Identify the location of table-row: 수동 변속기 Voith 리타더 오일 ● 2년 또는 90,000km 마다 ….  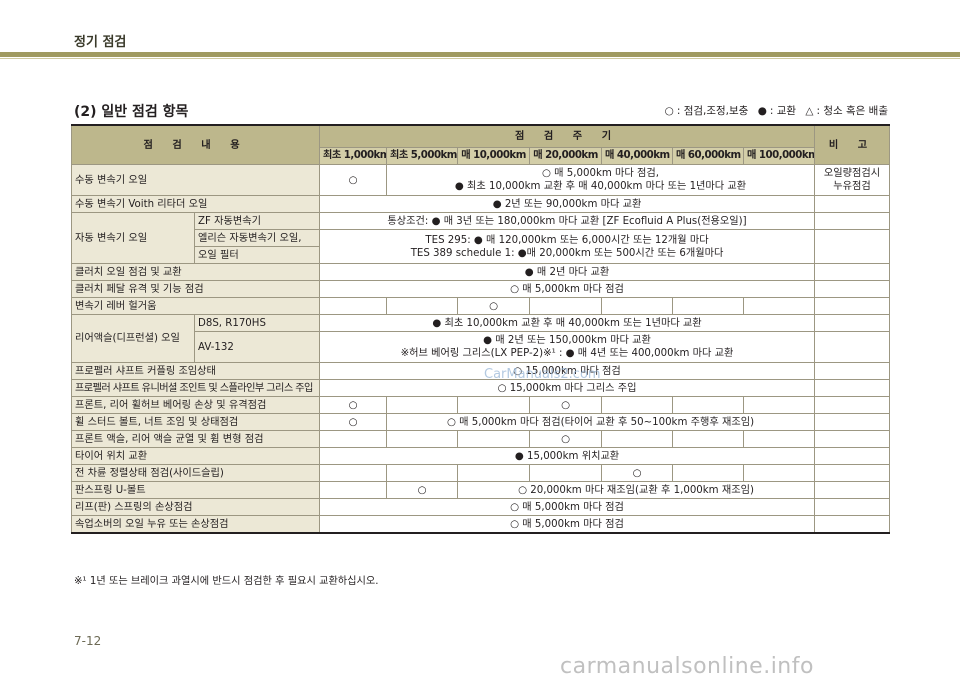
(480, 204).